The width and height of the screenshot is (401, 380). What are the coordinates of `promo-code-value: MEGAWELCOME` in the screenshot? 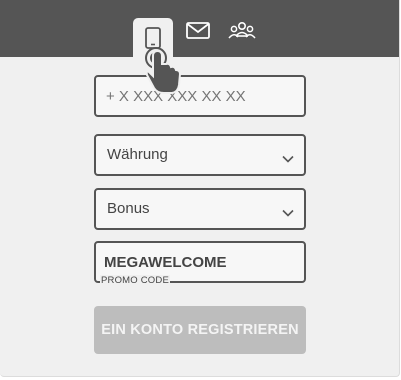 It's located at (165, 262).